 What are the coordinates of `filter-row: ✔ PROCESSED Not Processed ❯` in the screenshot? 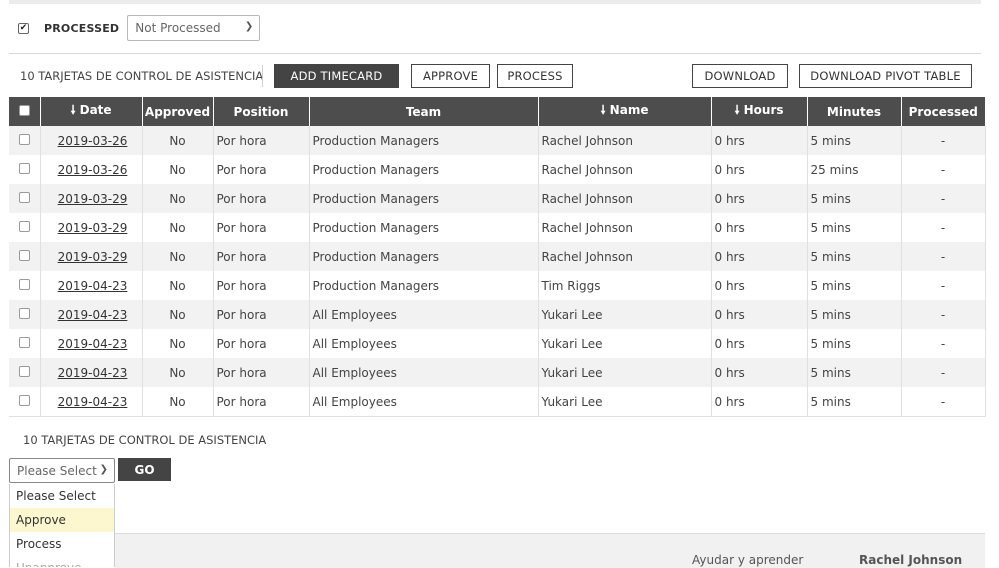 It's located at (139, 28).